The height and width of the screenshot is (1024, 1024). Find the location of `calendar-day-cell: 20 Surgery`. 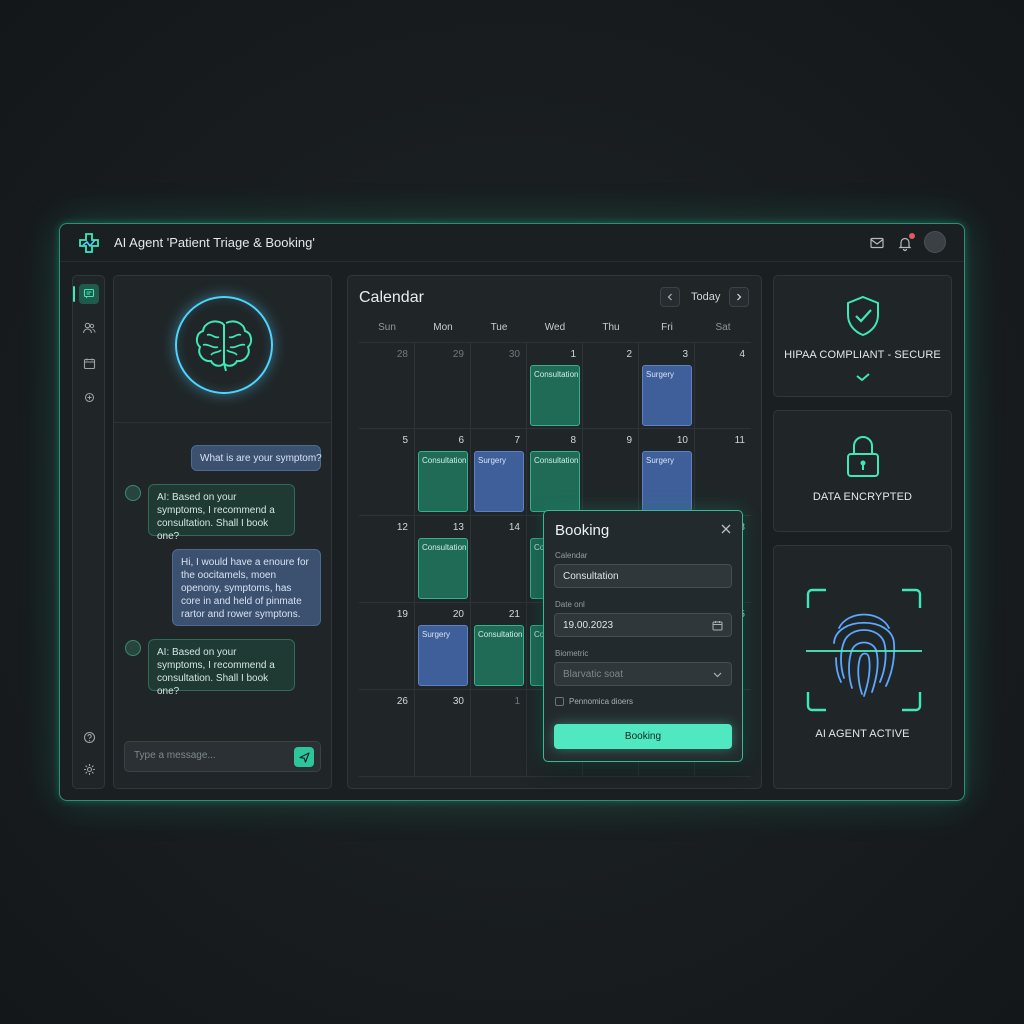

calendar-day-cell: 20 Surgery is located at coordinates (443, 646).